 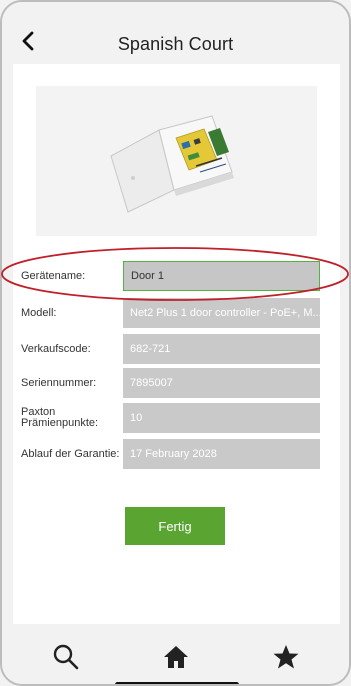 I want to click on sales-code-label: Verkaufscode:, so click(x=56, y=348).